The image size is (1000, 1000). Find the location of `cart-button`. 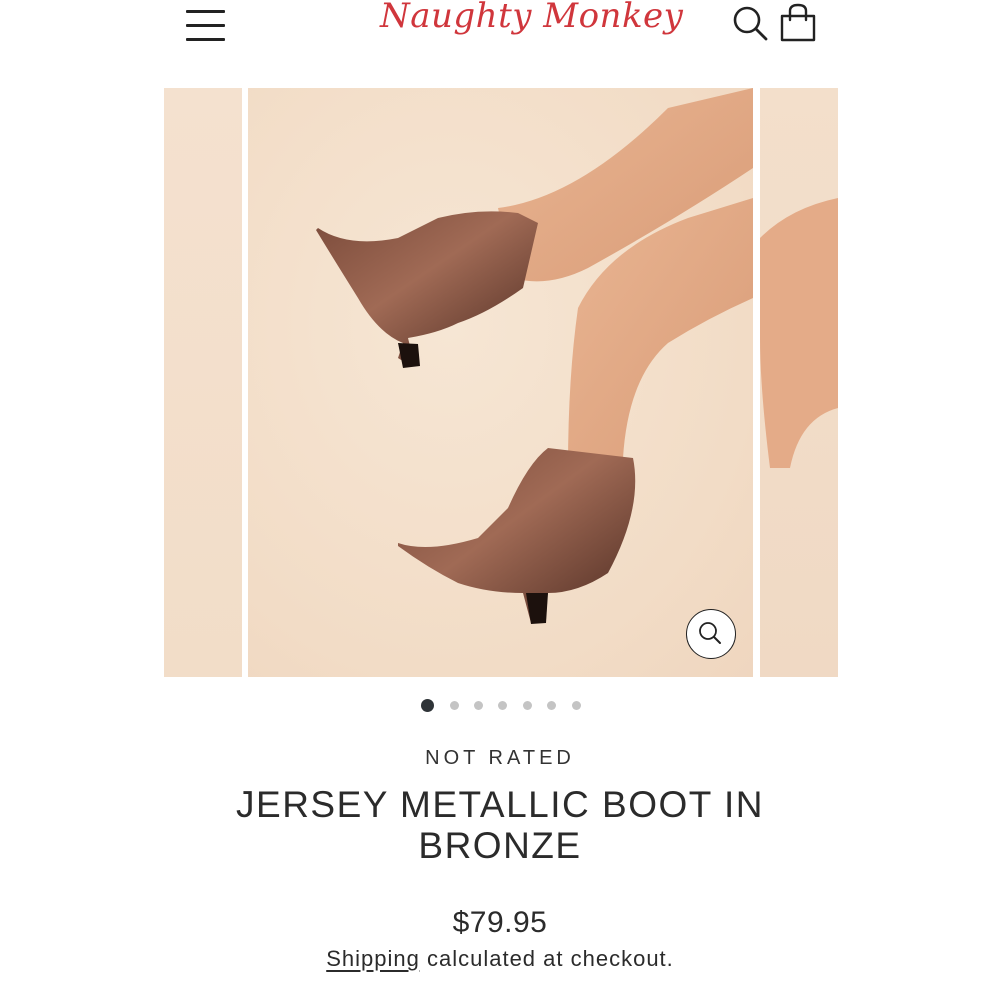

cart-button is located at coordinates (798, 23).